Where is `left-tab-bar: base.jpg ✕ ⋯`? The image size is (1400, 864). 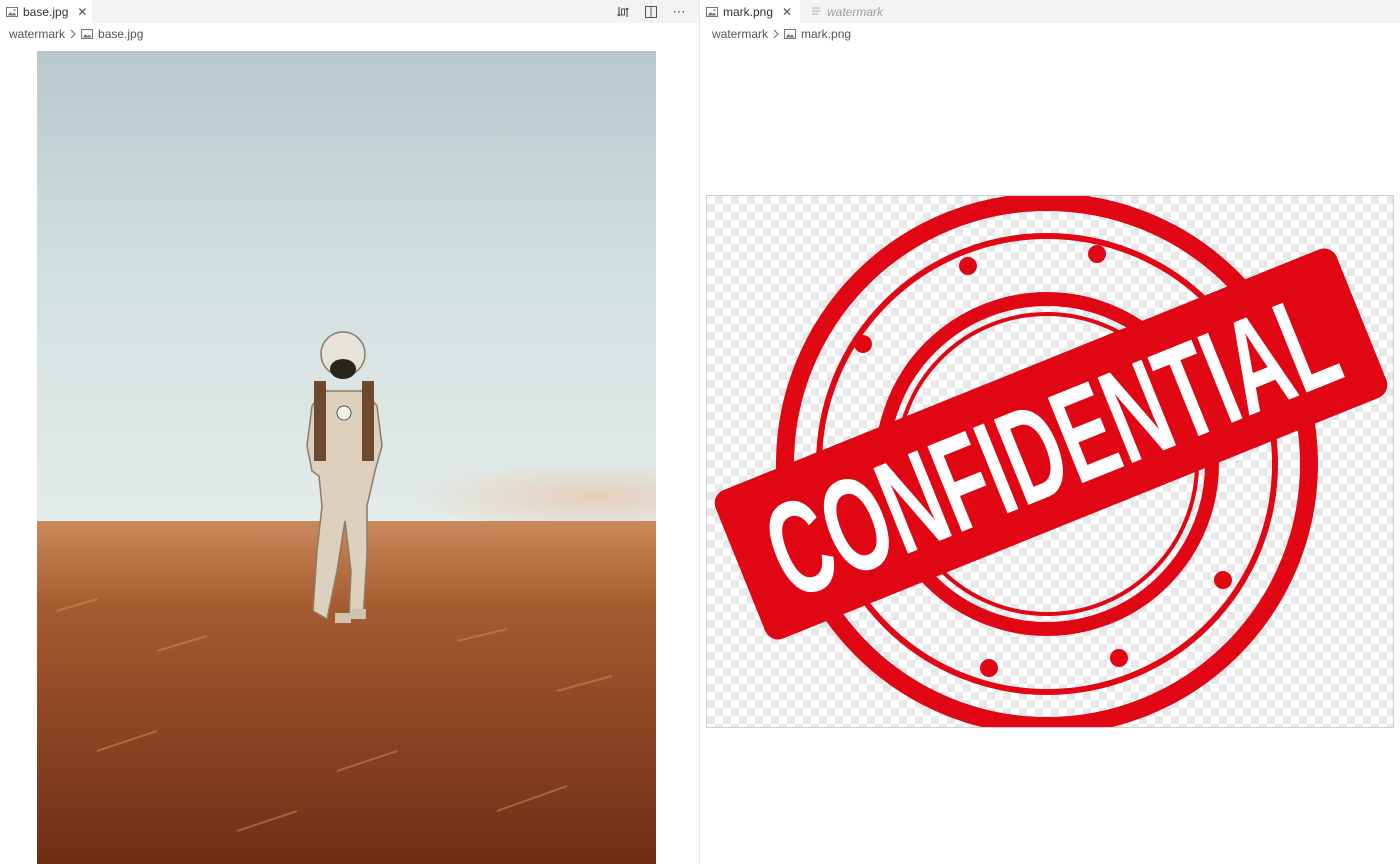 left-tab-bar: base.jpg ✕ ⋯ is located at coordinates (349, 11).